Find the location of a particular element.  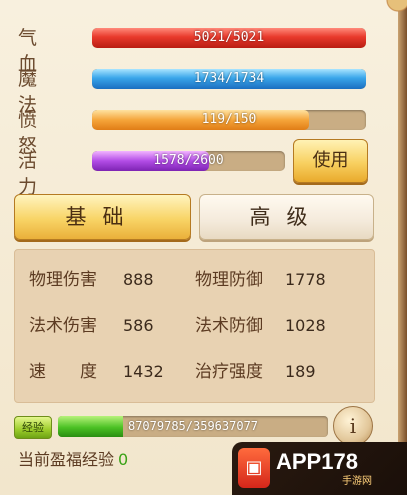

attr-value-healing-power: 189 is located at coordinates (300, 371).